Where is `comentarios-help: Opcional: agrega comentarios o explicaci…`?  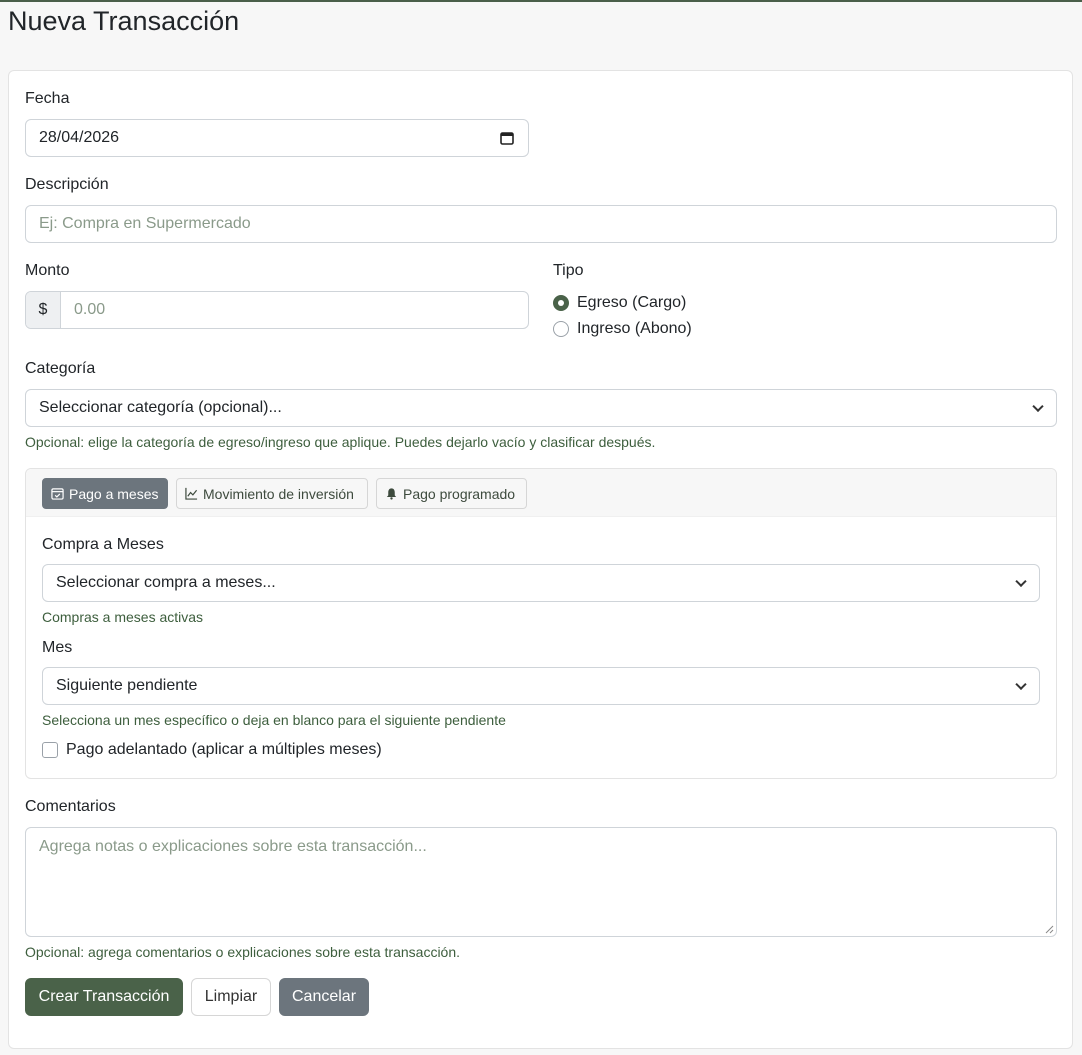 comentarios-help: Opcional: agrega comentarios o explicaci… is located at coordinates (243, 952).